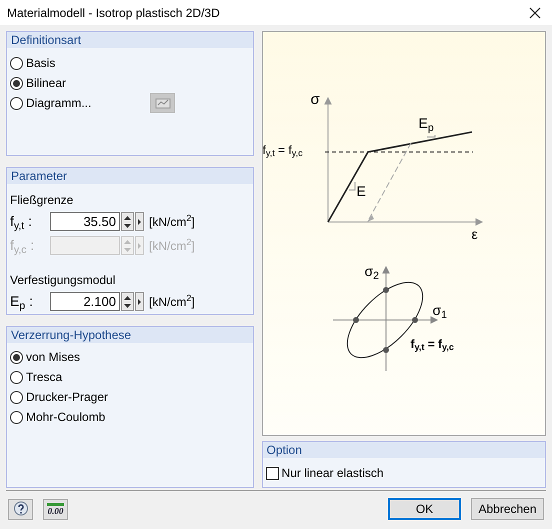  Describe the element at coordinates (130, 397) in the screenshot. I see `radio-option: Drucker-Prager` at that location.